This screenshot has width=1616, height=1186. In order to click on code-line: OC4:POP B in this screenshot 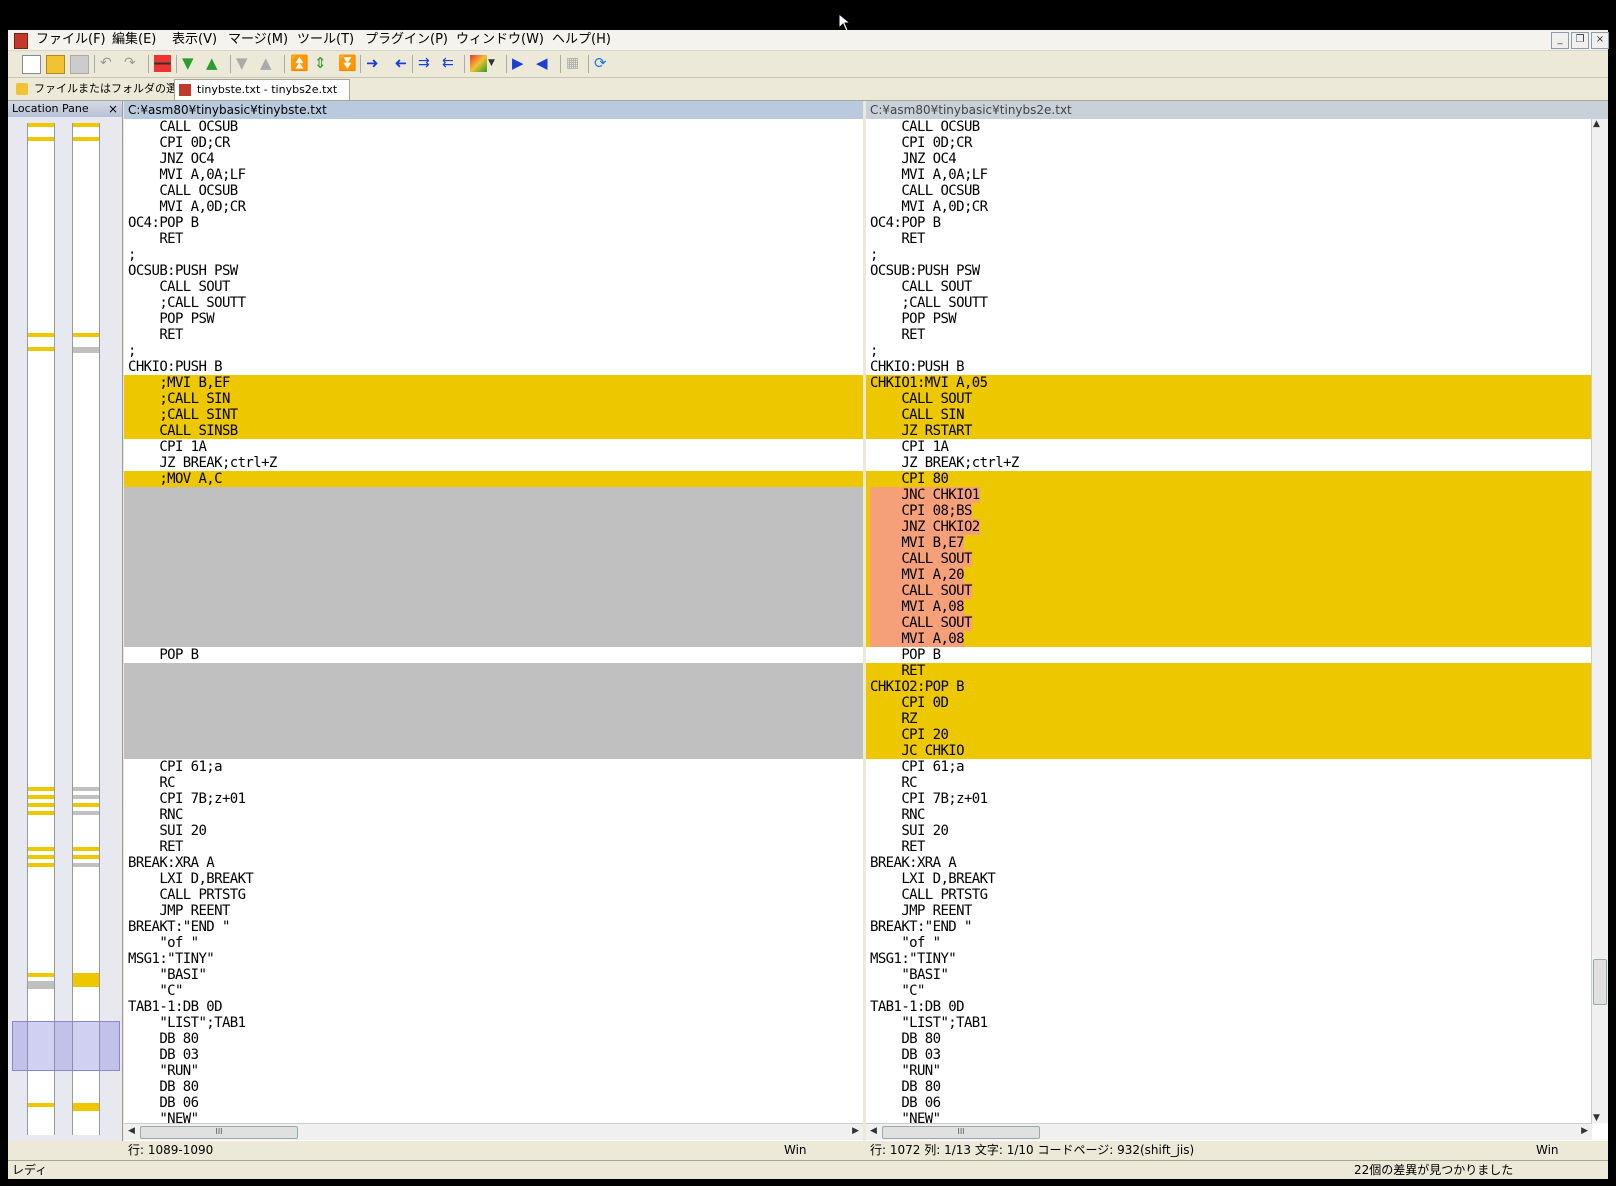, I will do `click(493, 223)`.